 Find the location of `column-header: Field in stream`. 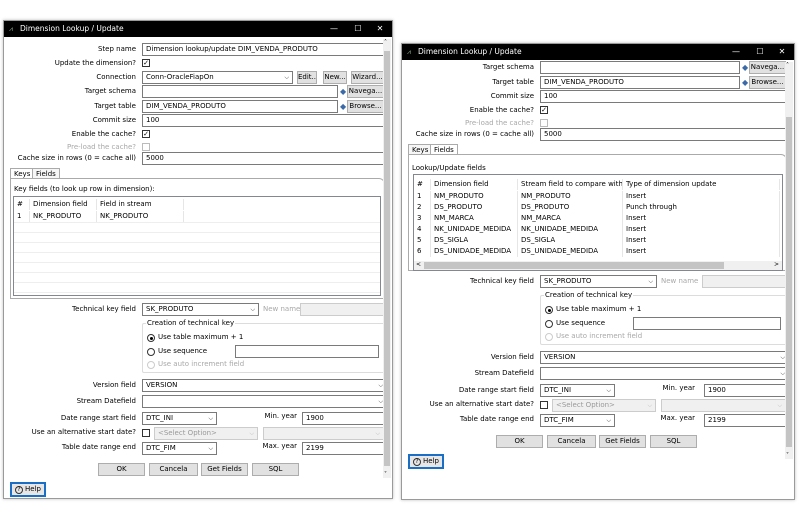

column-header: Field in stream is located at coordinates (140, 204).